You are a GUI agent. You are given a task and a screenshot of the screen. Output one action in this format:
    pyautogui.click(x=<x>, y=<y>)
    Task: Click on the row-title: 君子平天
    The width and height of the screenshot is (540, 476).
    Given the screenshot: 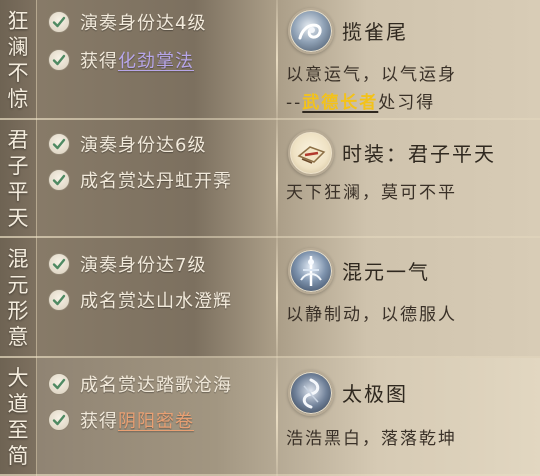 What is the action you would take?
    pyautogui.click(x=18, y=179)
    